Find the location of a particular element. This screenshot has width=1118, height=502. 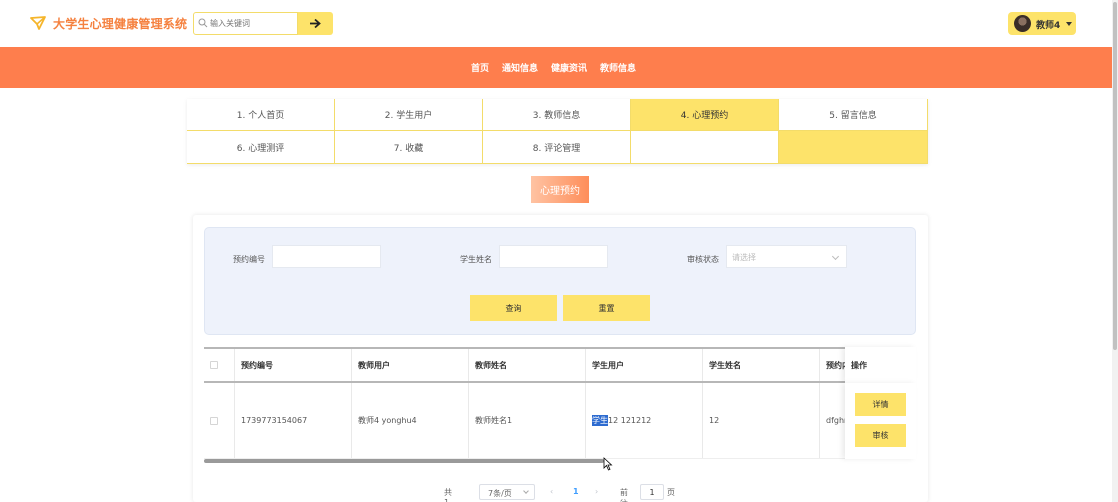

menu-item-comments: 8. 评论管理 is located at coordinates (557, 147).